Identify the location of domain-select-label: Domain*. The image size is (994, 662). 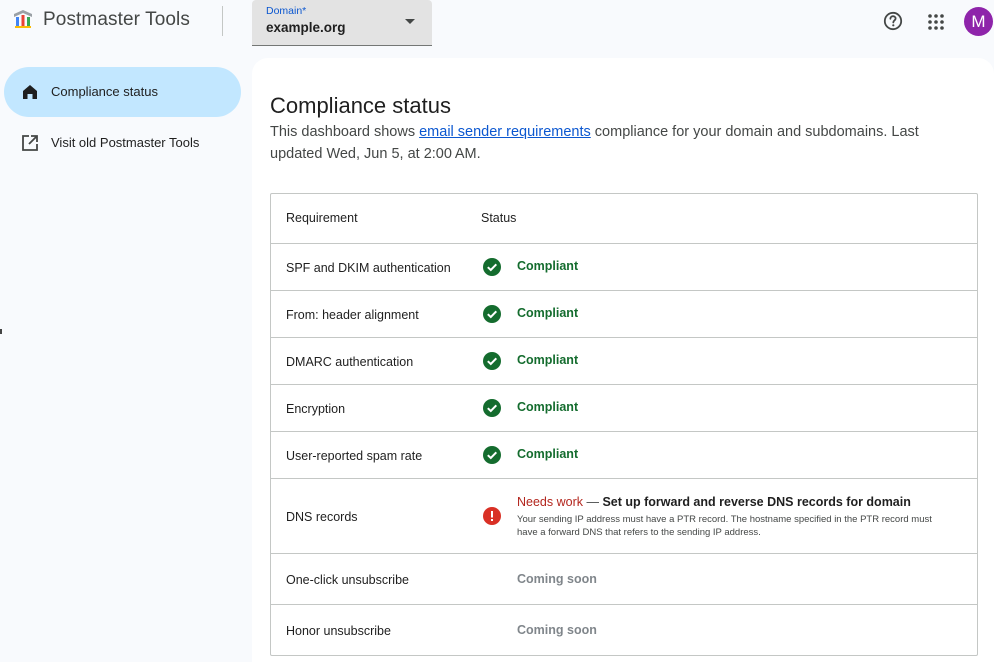
(286, 11).